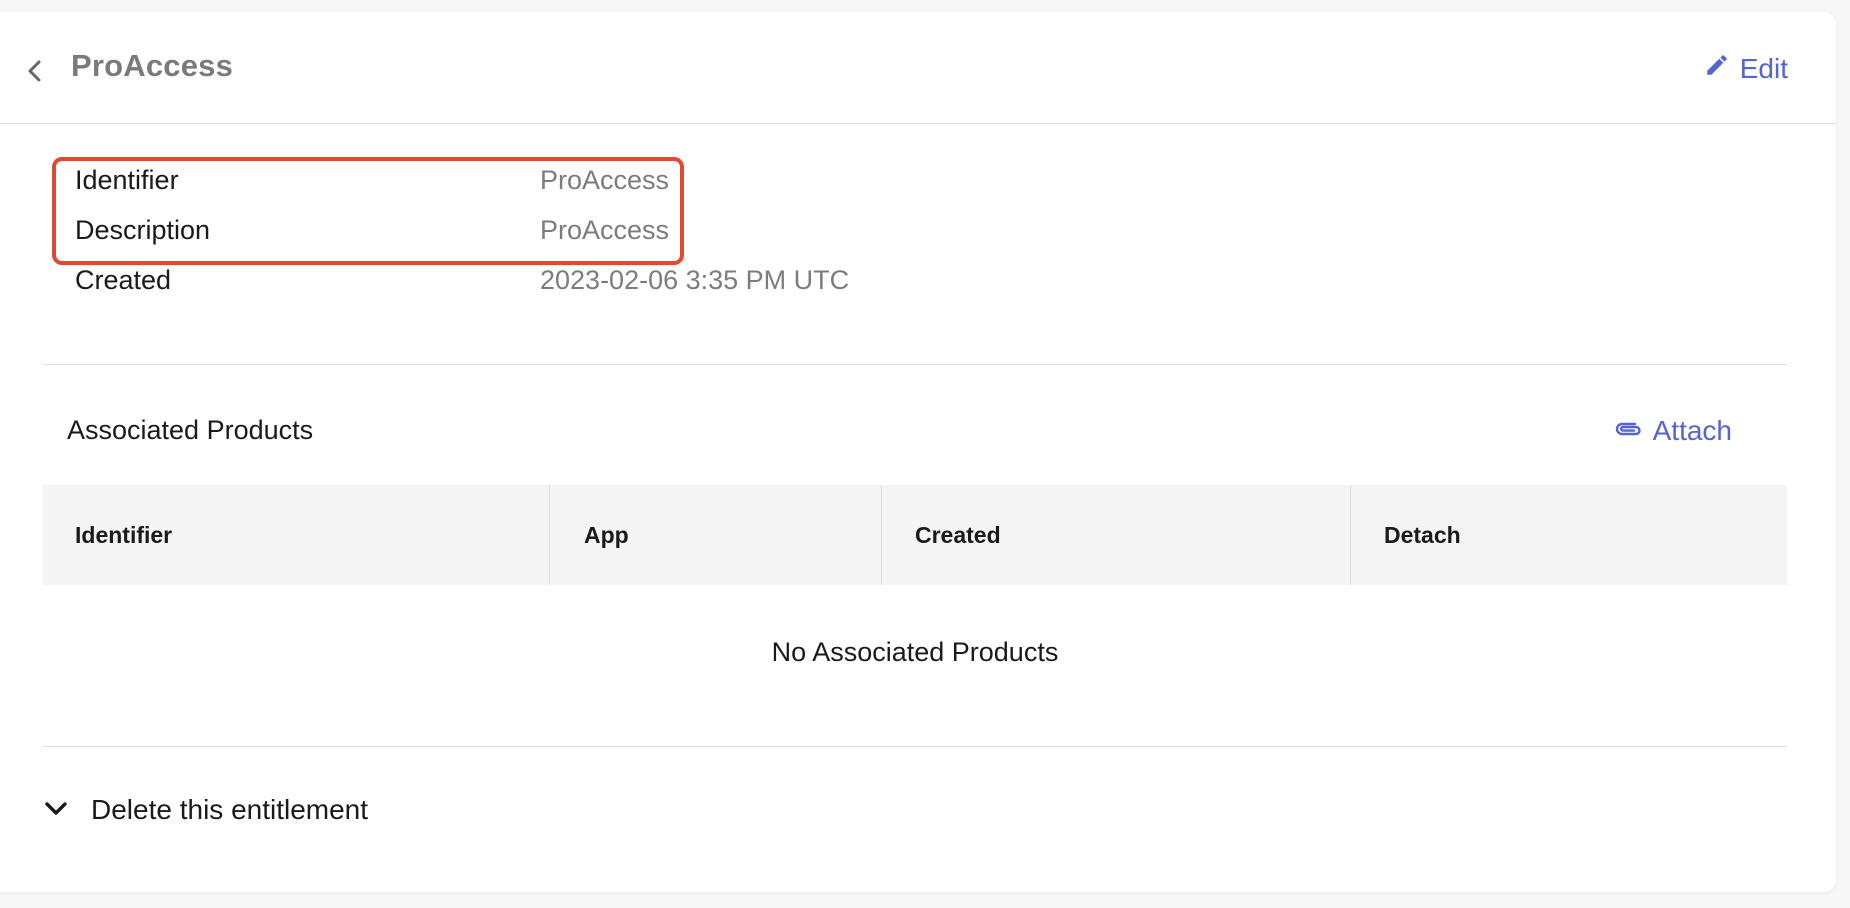  What do you see at coordinates (127, 180) in the screenshot?
I see `detail-label: Identifier` at bounding box center [127, 180].